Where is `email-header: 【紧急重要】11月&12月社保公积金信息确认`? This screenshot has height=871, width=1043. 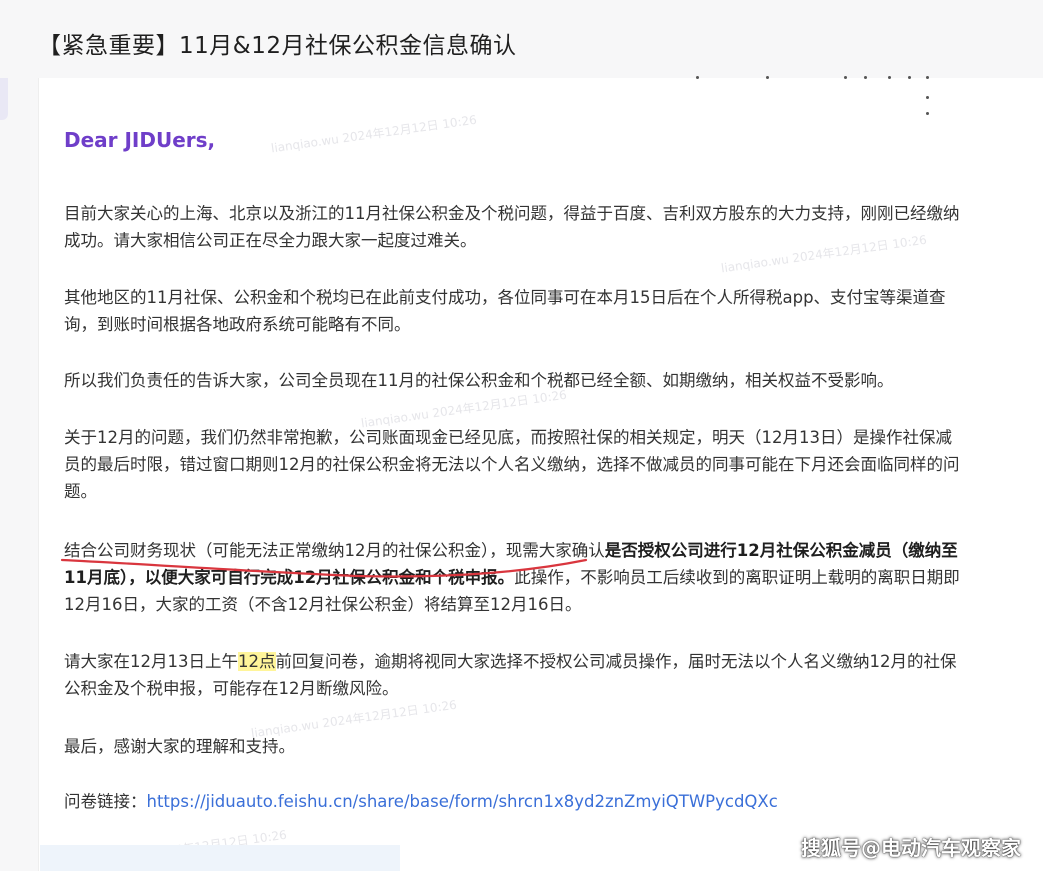 email-header: 【紧急重要】11月&12月社保公积金信息确认 is located at coordinates (521, 39).